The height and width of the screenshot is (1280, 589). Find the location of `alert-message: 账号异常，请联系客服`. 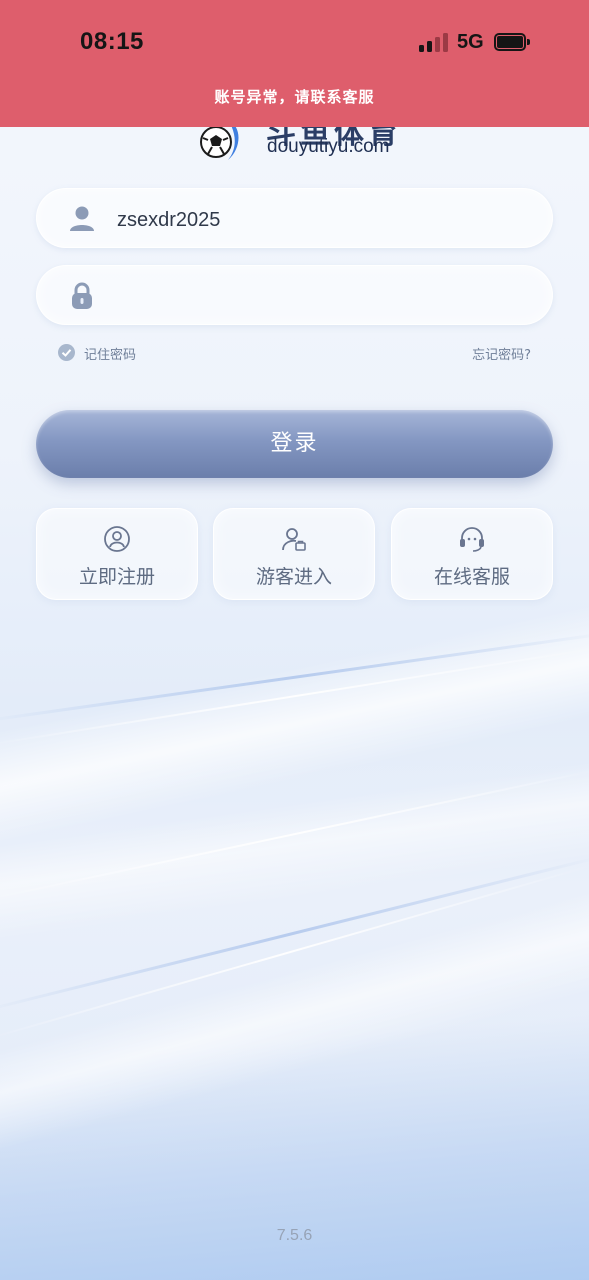

alert-message: 账号异常，请联系客服 is located at coordinates (294, 97).